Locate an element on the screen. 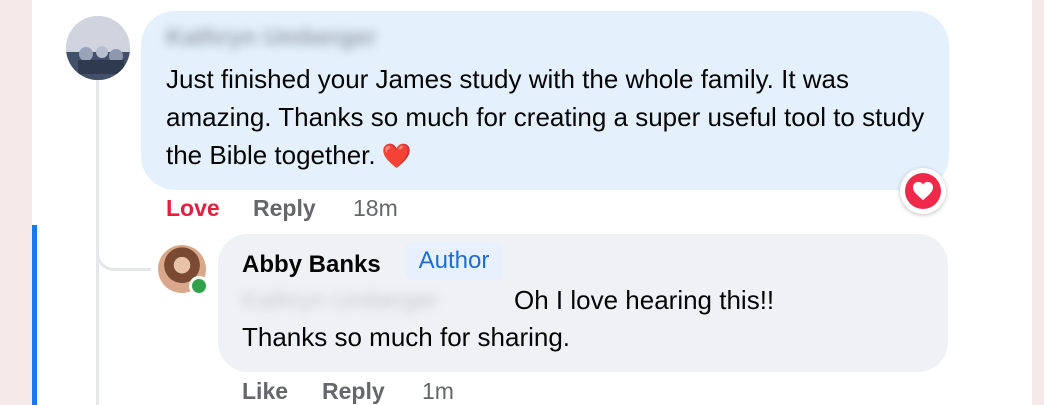  reply-reply-button: Reply is located at coordinates (353, 391).